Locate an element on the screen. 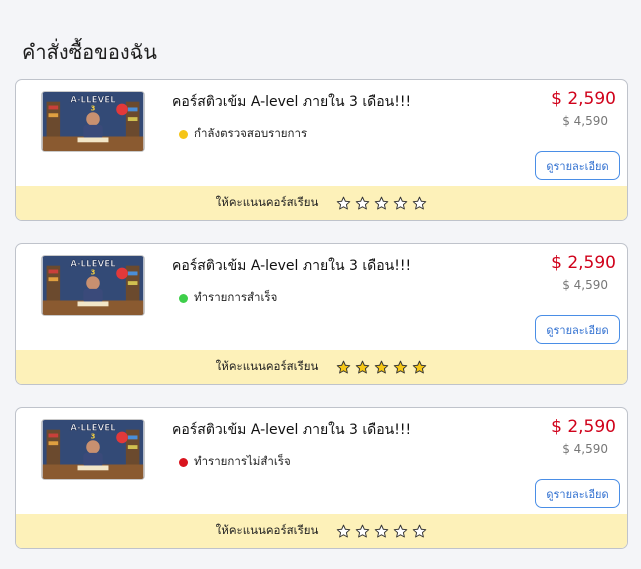 The image size is (641, 569). order-status: ทำรายการสำเร็จ is located at coordinates (228, 298).